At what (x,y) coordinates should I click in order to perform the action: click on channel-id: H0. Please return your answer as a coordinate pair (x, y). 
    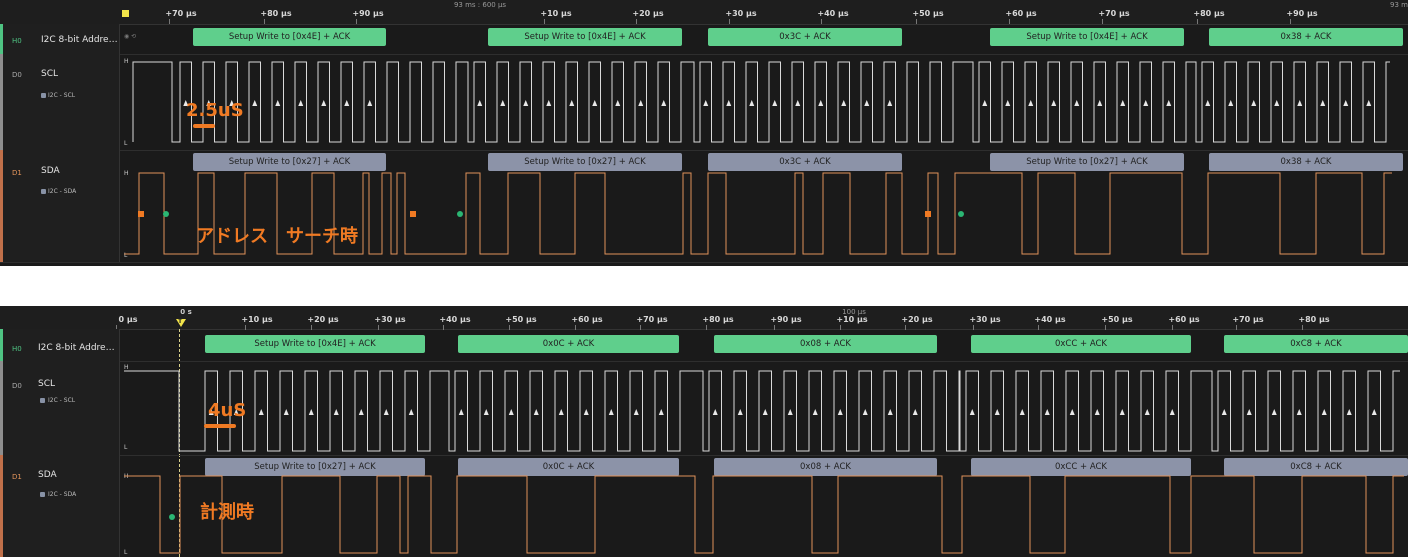
    Looking at the image, I should click on (17, 41).